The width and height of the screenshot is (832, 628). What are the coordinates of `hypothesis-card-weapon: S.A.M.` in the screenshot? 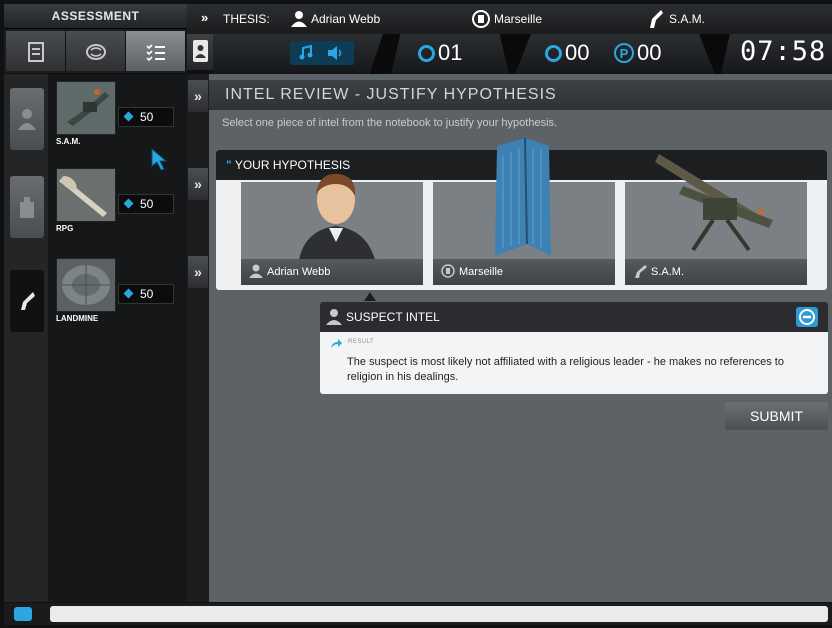 It's located at (716, 219).